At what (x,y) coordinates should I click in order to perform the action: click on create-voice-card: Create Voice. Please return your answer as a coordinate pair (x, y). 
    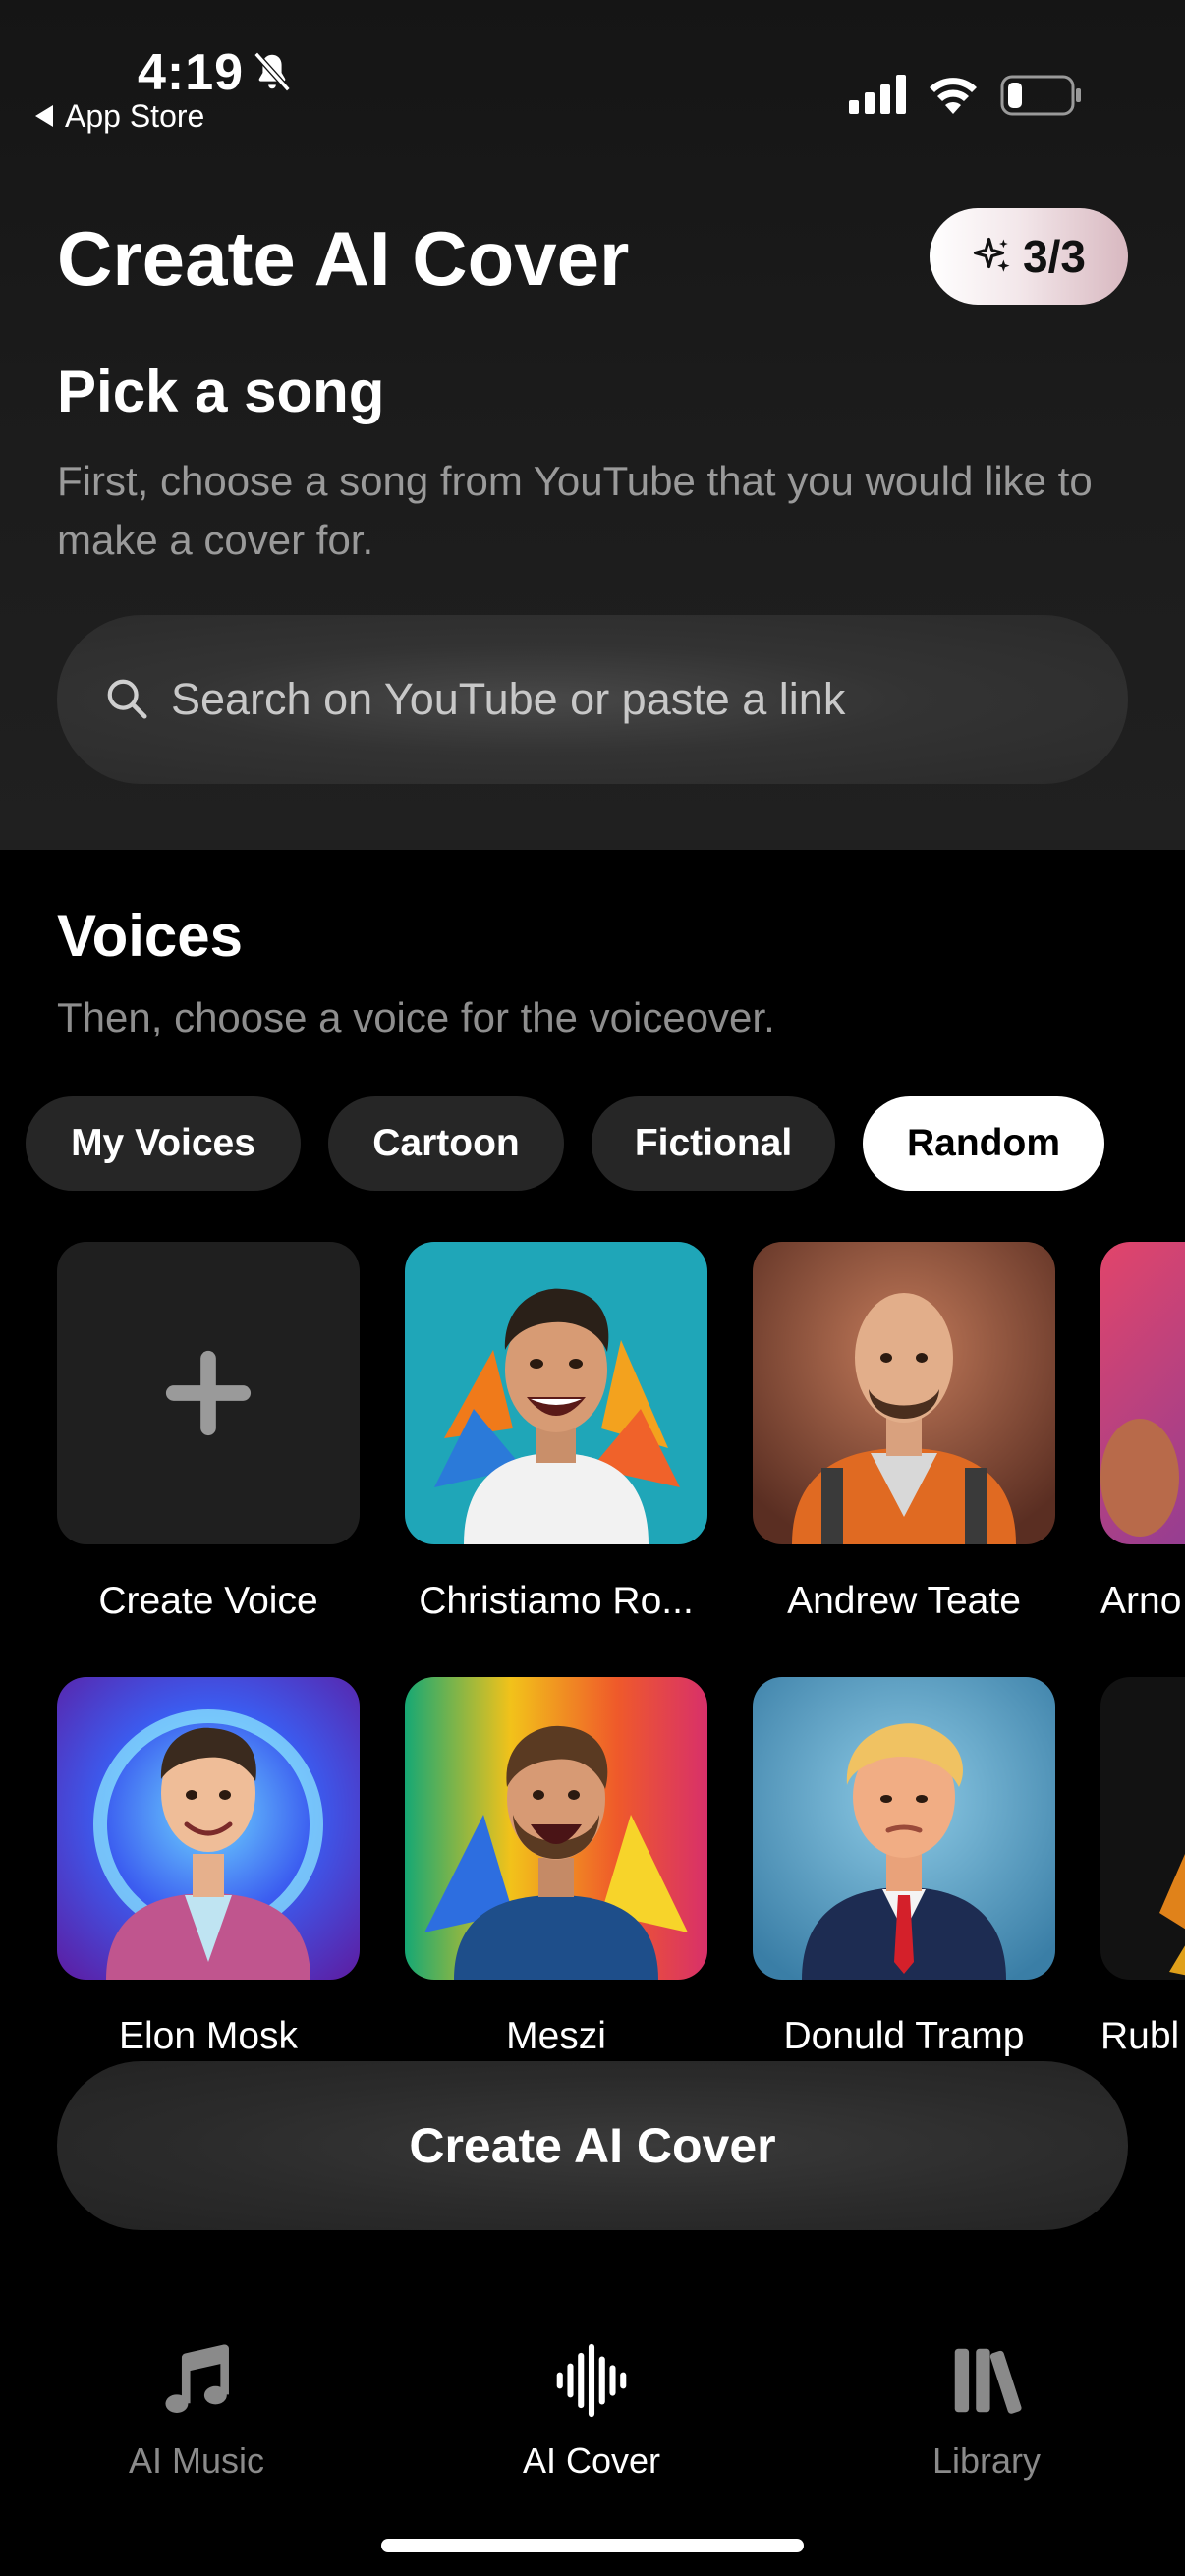
    Looking at the image, I should click on (209, 1432).